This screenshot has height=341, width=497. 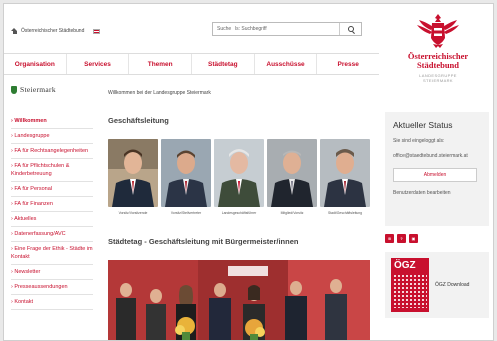 I want to click on logo-subtitle: LANDESGRUPPE STEIERMARK, so click(x=438, y=78).